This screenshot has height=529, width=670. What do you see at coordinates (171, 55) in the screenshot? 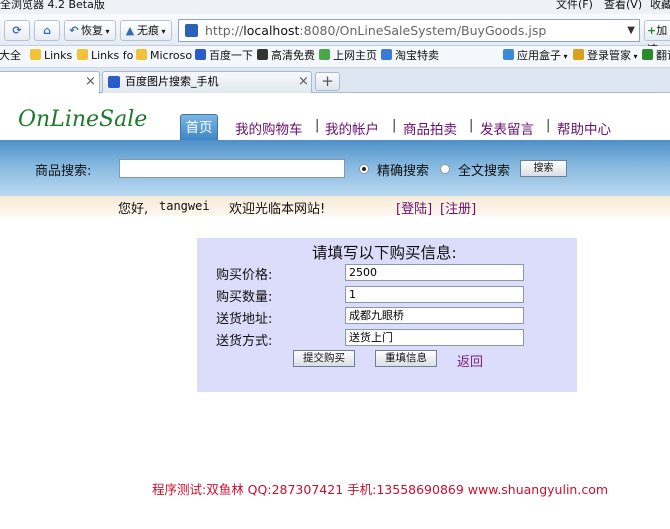
I see `fav-label: Microso` at bounding box center [171, 55].